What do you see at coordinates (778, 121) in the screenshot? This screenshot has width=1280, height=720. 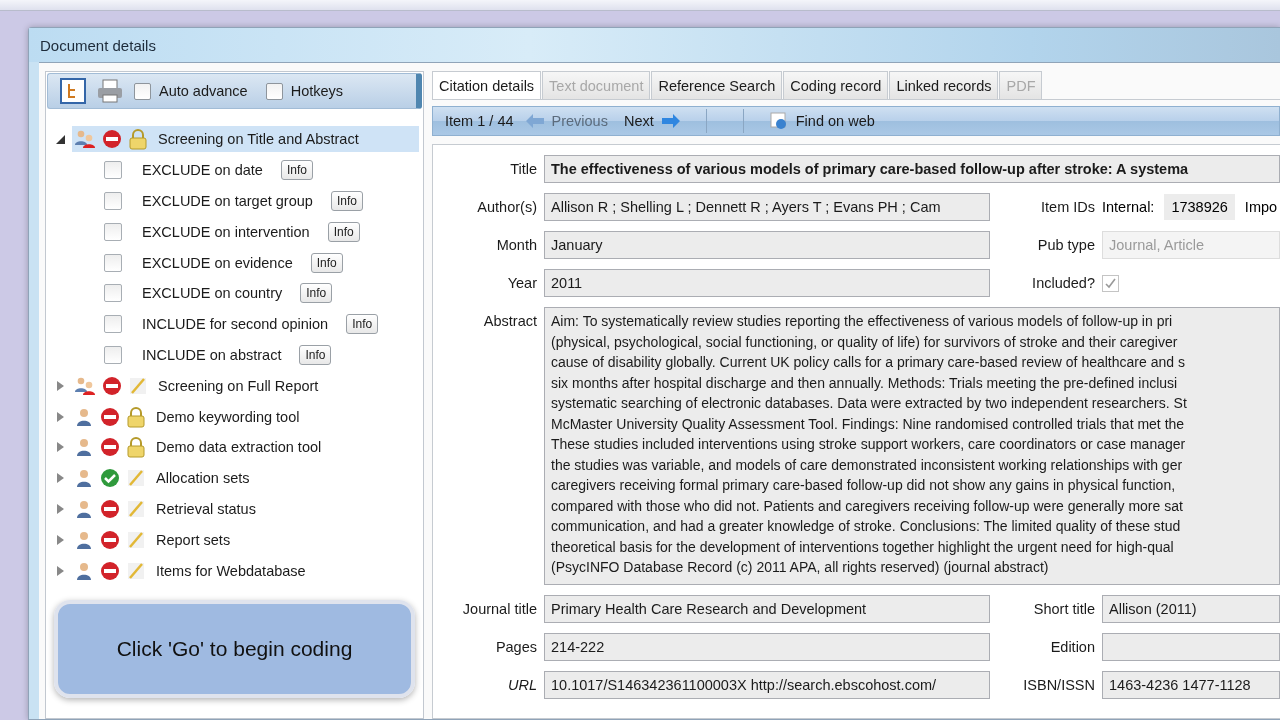 I see `globe-page-icon` at bounding box center [778, 121].